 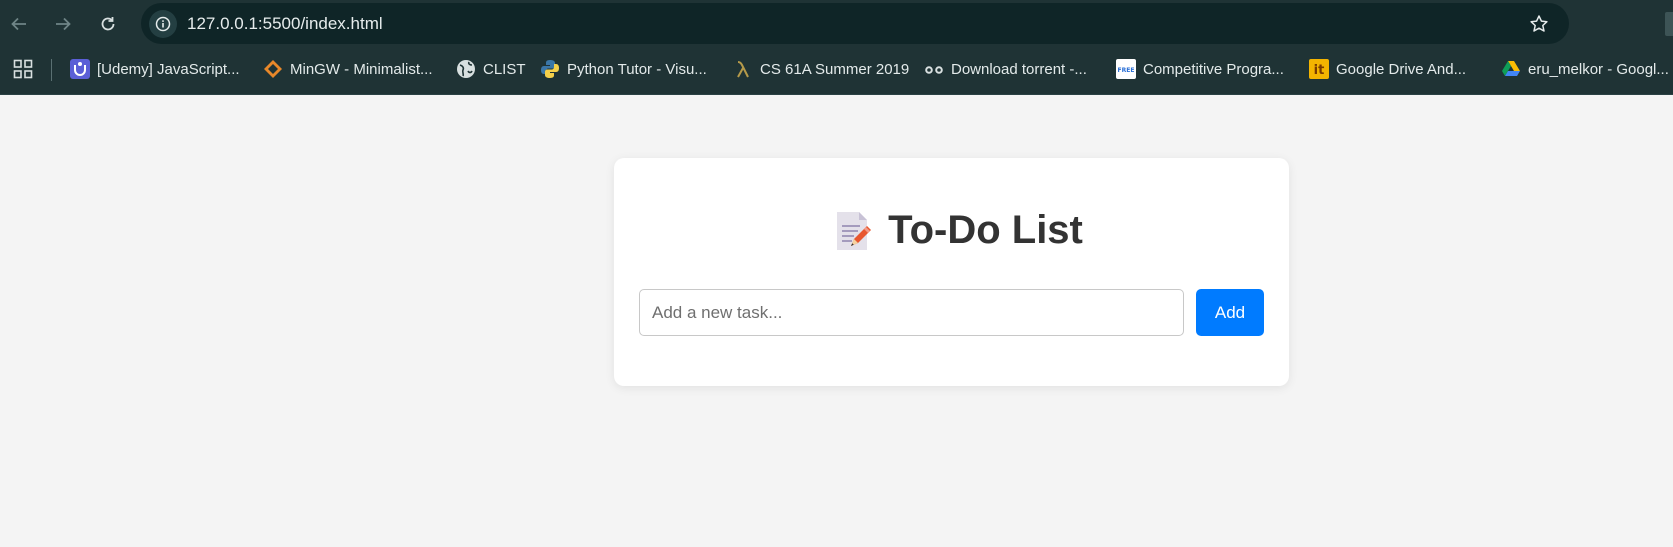 I want to click on site-info-button, so click(x=163, y=24).